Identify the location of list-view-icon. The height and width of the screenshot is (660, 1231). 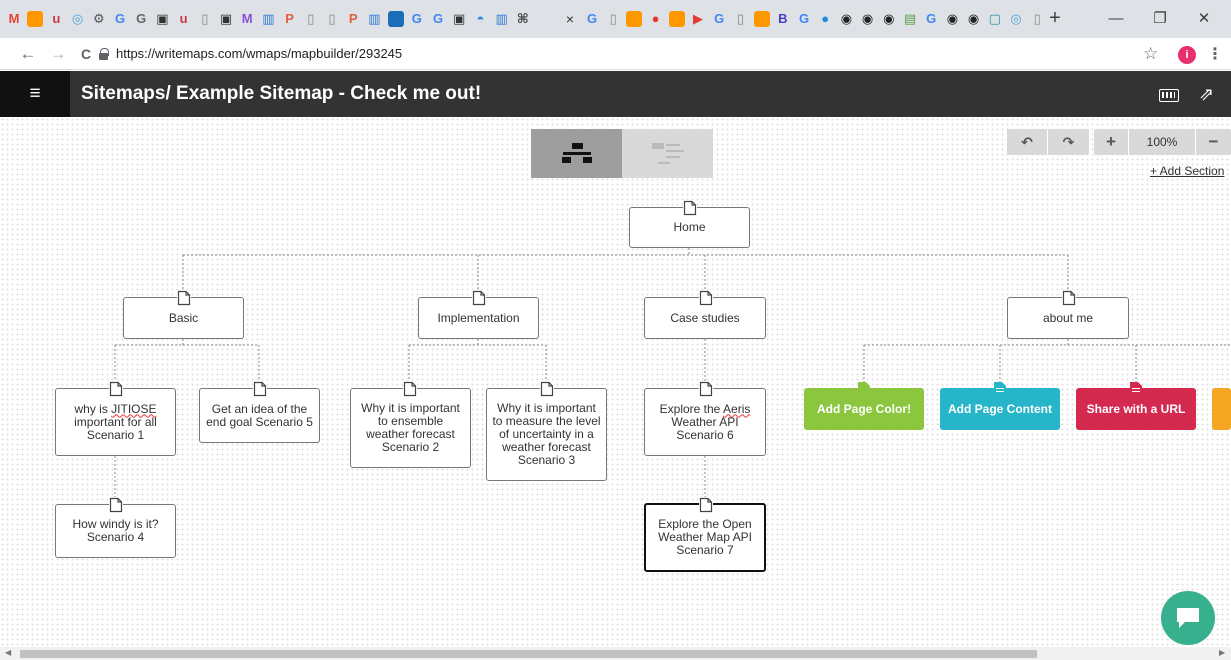
(668, 153).